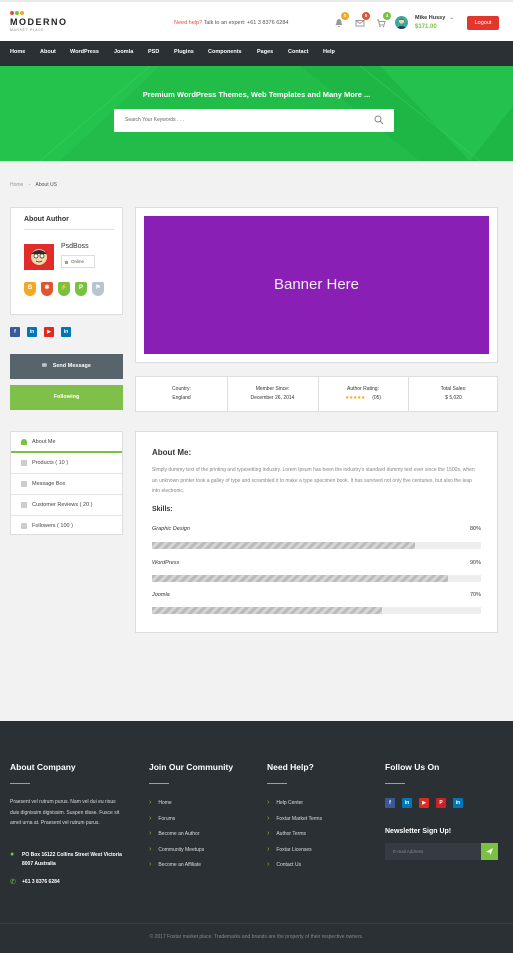 Image resolution: width=513 pixels, height=953 pixels. I want to click on footer-link: Help Center, so click(285, 802).